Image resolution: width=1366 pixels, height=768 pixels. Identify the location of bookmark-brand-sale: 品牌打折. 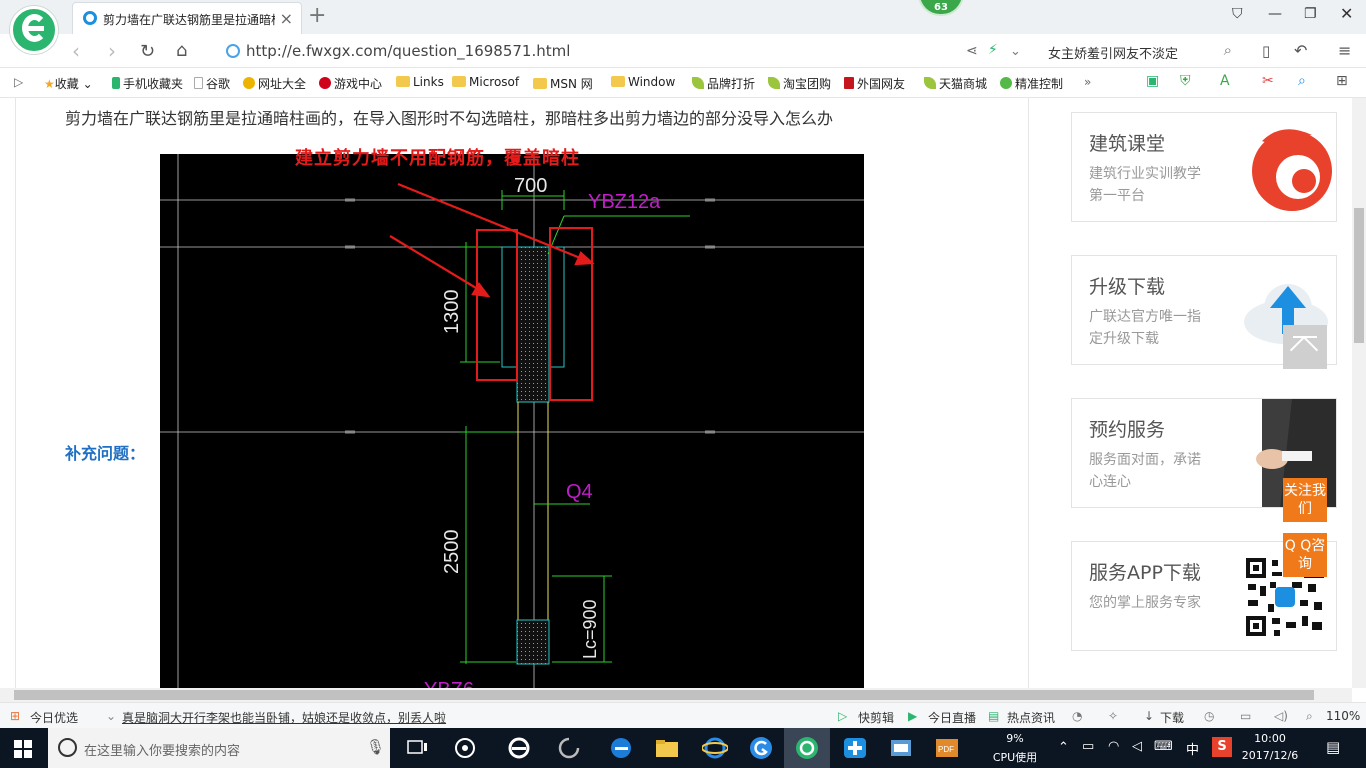
(723, 83).